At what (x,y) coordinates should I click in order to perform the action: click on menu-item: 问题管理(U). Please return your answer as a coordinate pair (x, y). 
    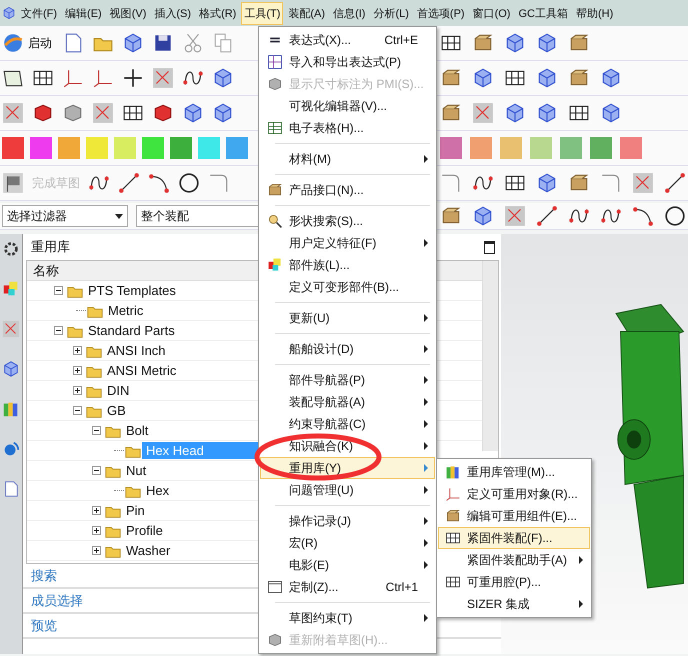
    Looking at the image, I should click on (347, 490).